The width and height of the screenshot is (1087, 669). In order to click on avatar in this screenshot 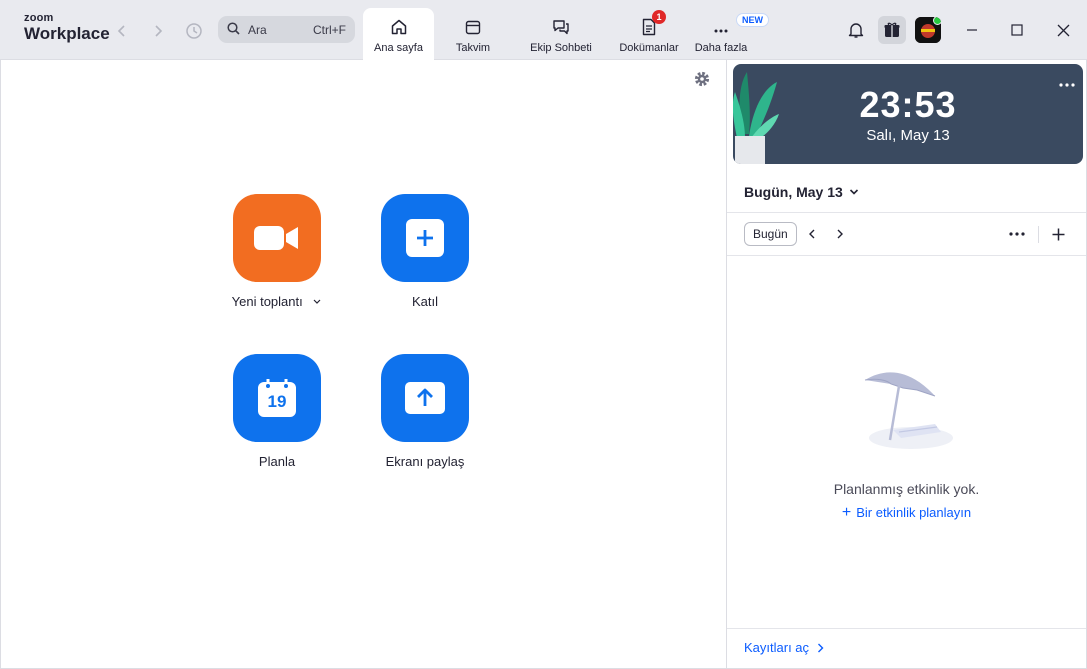, I will do `click(928, 30)`.